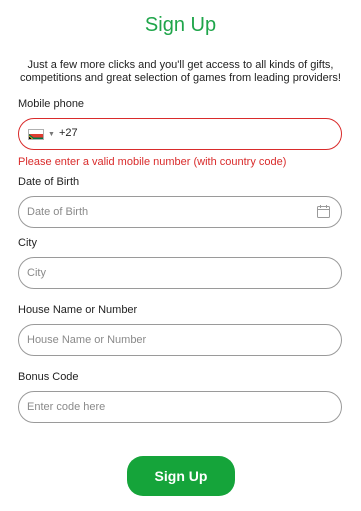  Describe the element at coordinates (172, 407) in the screenshot. I see `bonus-code-input` at that location.